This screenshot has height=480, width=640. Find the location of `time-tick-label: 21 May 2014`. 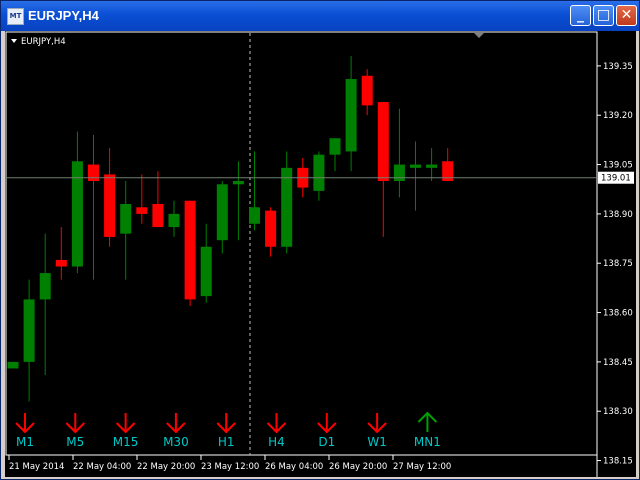

time-tick-label: 21 May 2014 is located at coordinates (36, 467).